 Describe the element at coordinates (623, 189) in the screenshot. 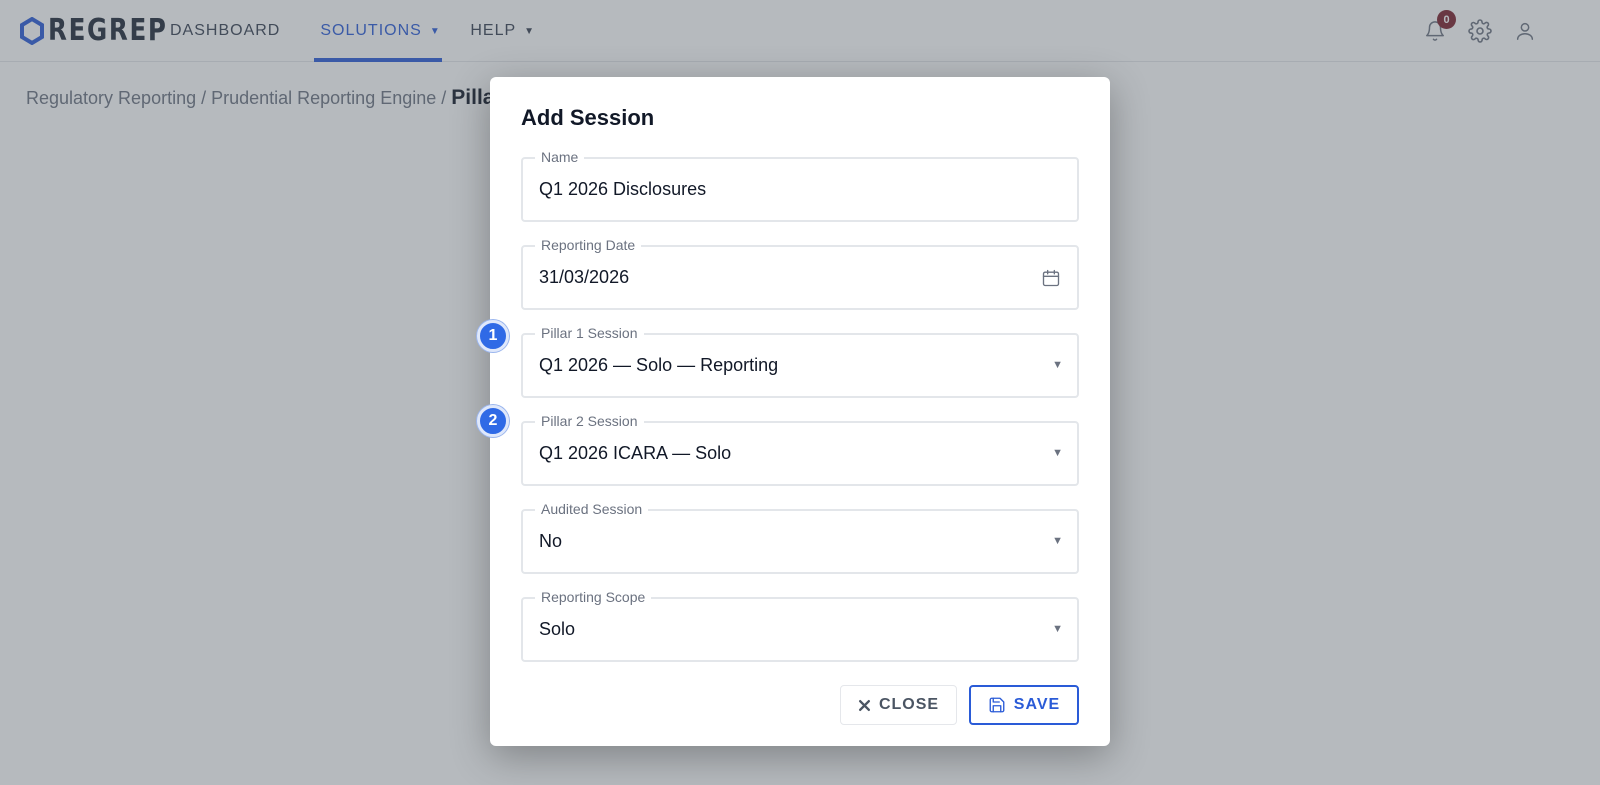

I see `name-field-value: Q1 2026 Disclosures` at that location.